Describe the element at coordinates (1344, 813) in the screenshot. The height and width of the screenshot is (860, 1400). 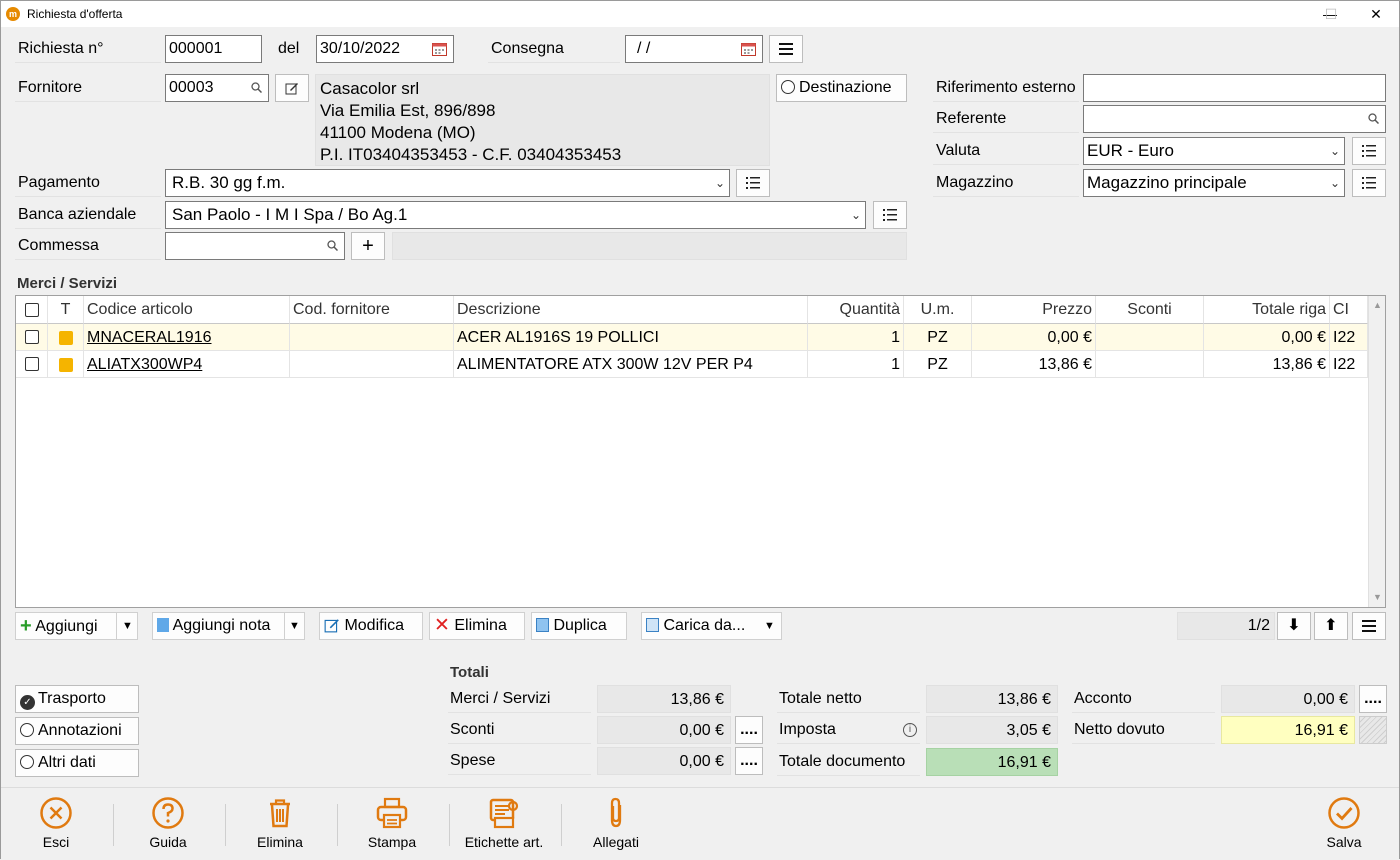
I see `check-circle-icon` at that location.